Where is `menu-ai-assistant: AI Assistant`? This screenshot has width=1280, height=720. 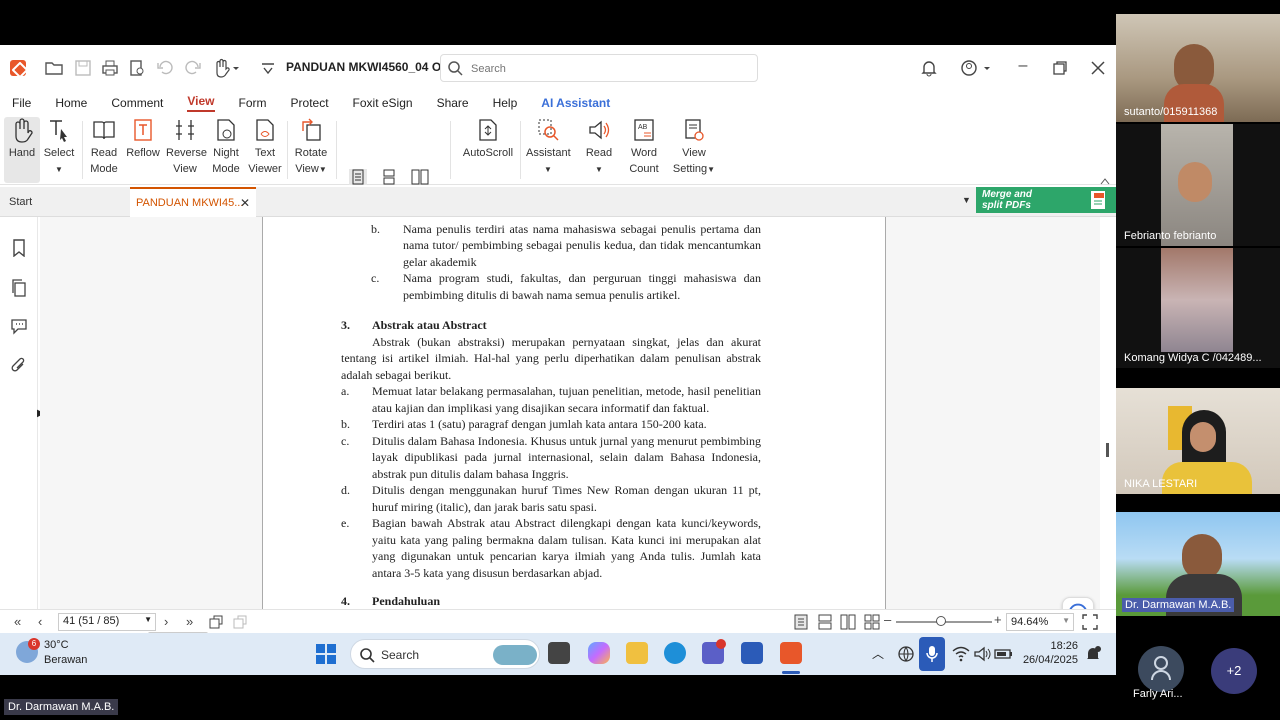
menu-ai-assistant: AI Assistant is located at coordinates (575, 103).